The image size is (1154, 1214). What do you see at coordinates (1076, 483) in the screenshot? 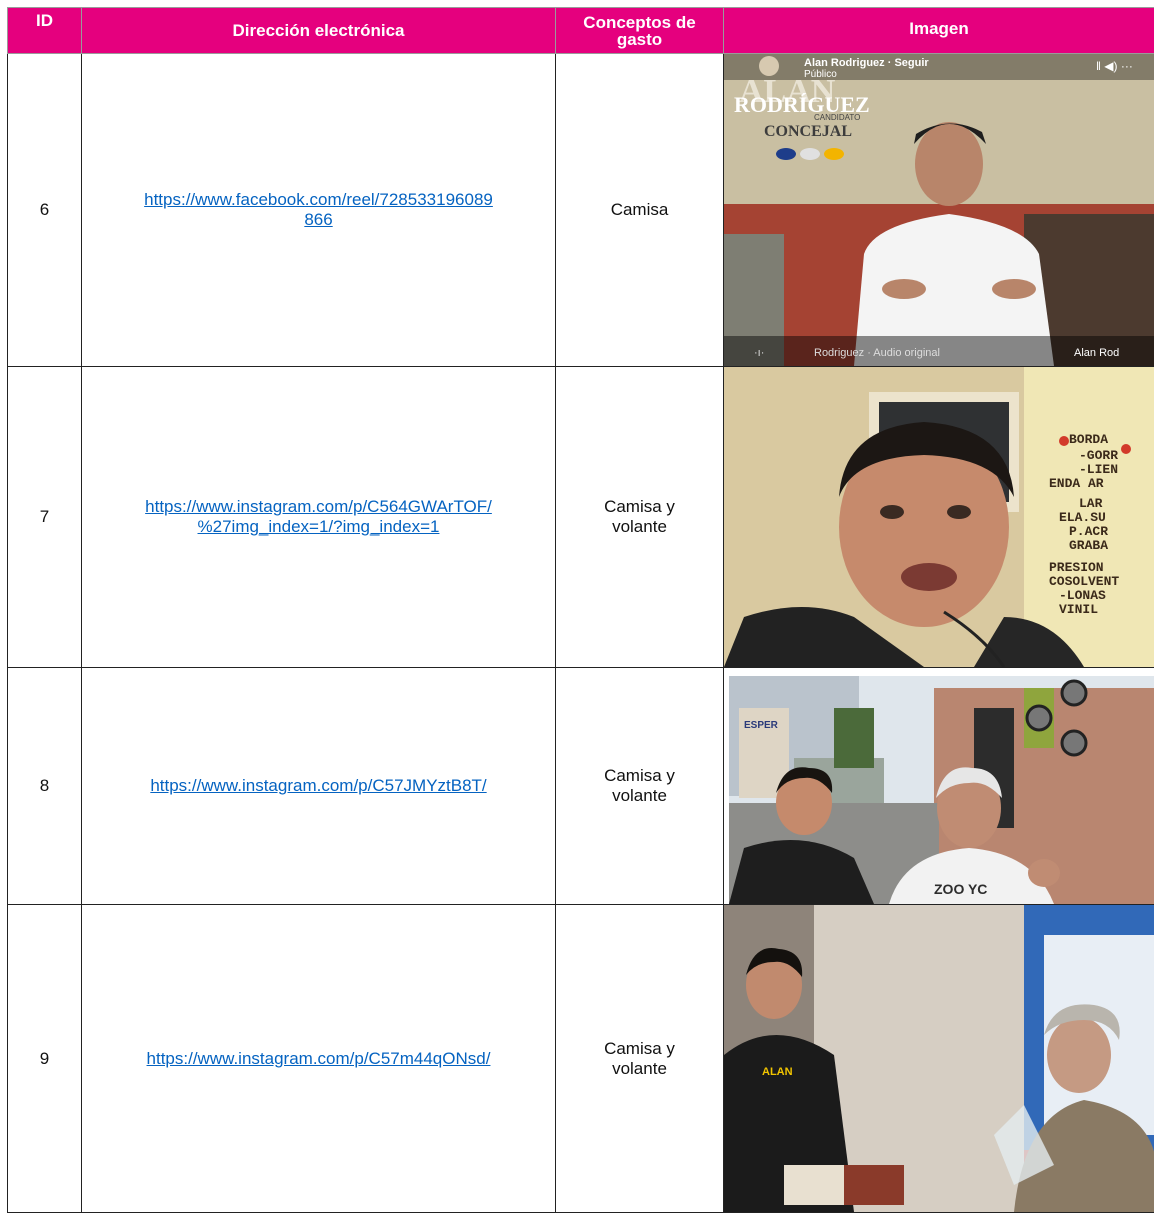
I see `svg-text: ENDA AR` at bounding box center [1076, 483].